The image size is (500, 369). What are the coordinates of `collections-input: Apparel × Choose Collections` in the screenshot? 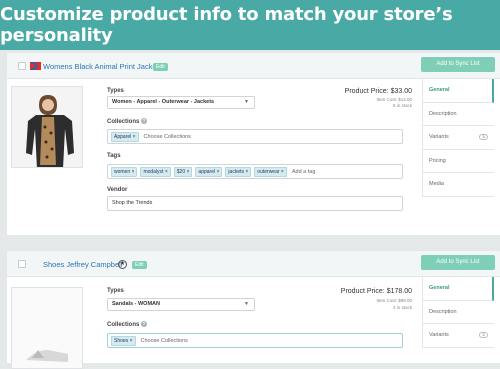 It's located at (255, 136).